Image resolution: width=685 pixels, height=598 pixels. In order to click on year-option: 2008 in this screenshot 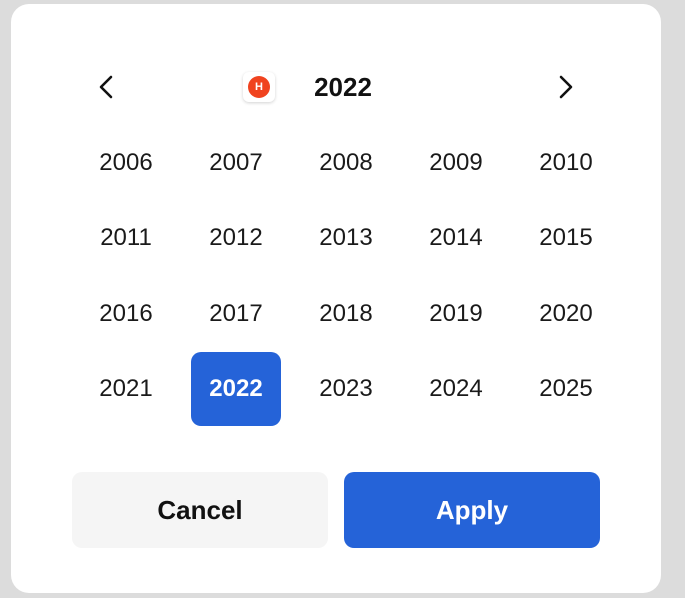, I will do `click(346, 163)`.